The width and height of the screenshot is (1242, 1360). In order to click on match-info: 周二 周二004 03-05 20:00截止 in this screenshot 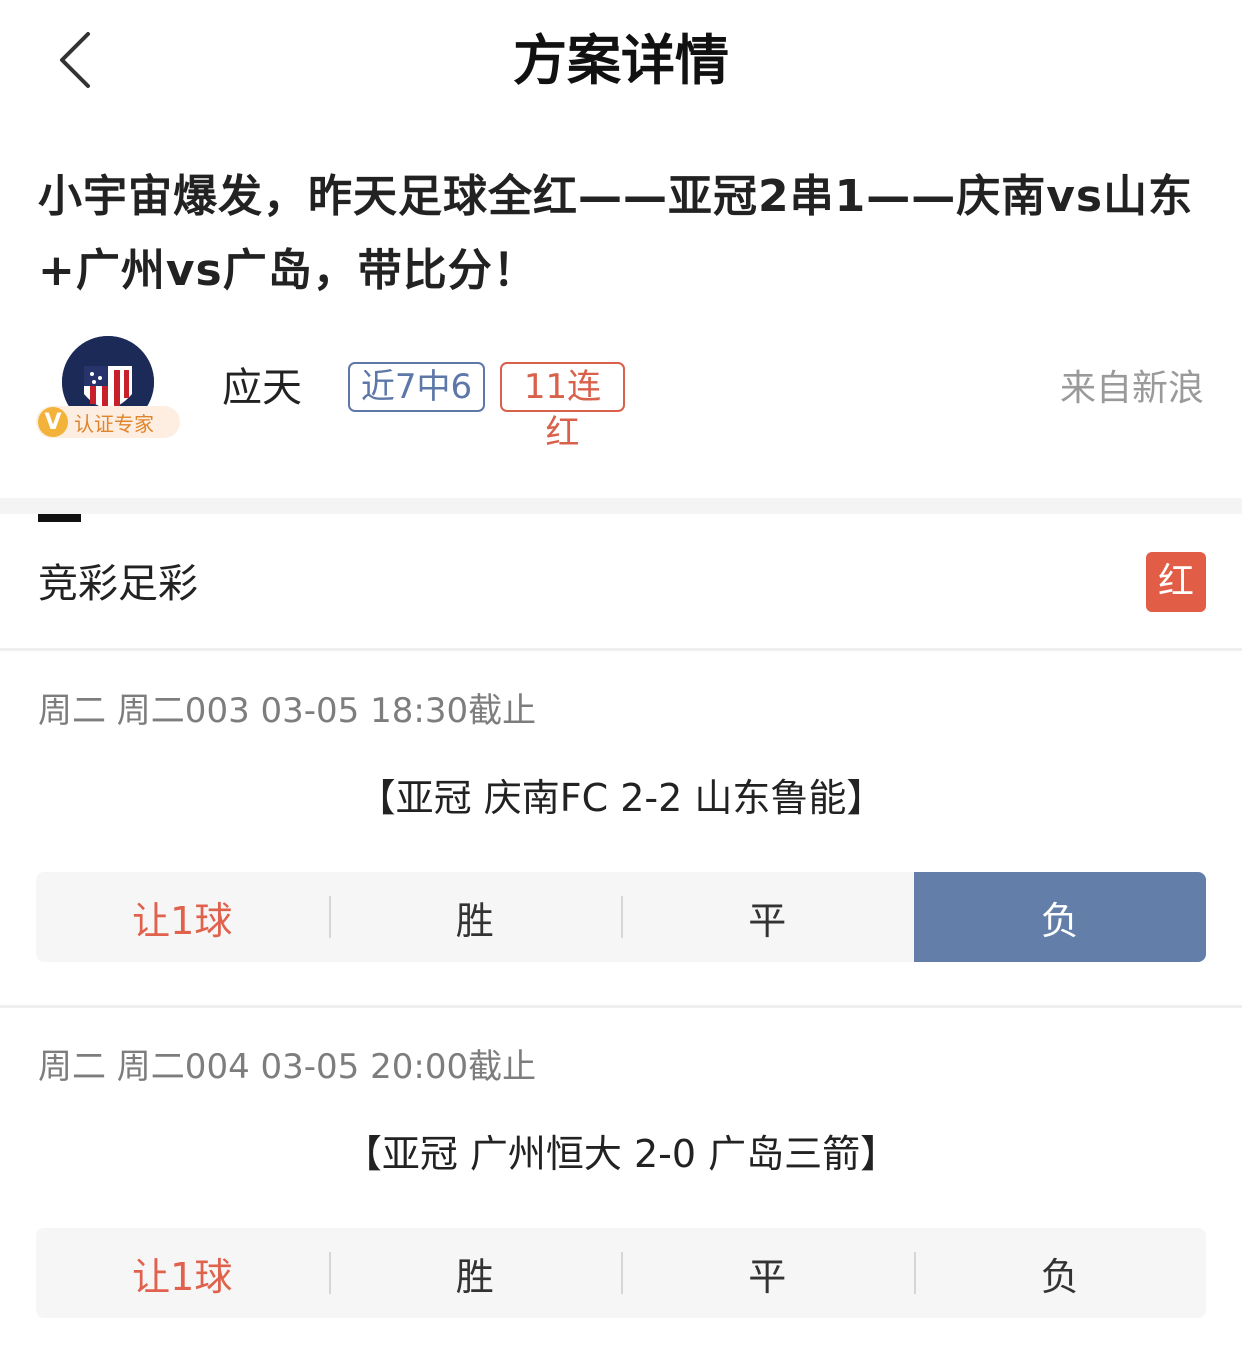, I will do `click(287, 1067)`.